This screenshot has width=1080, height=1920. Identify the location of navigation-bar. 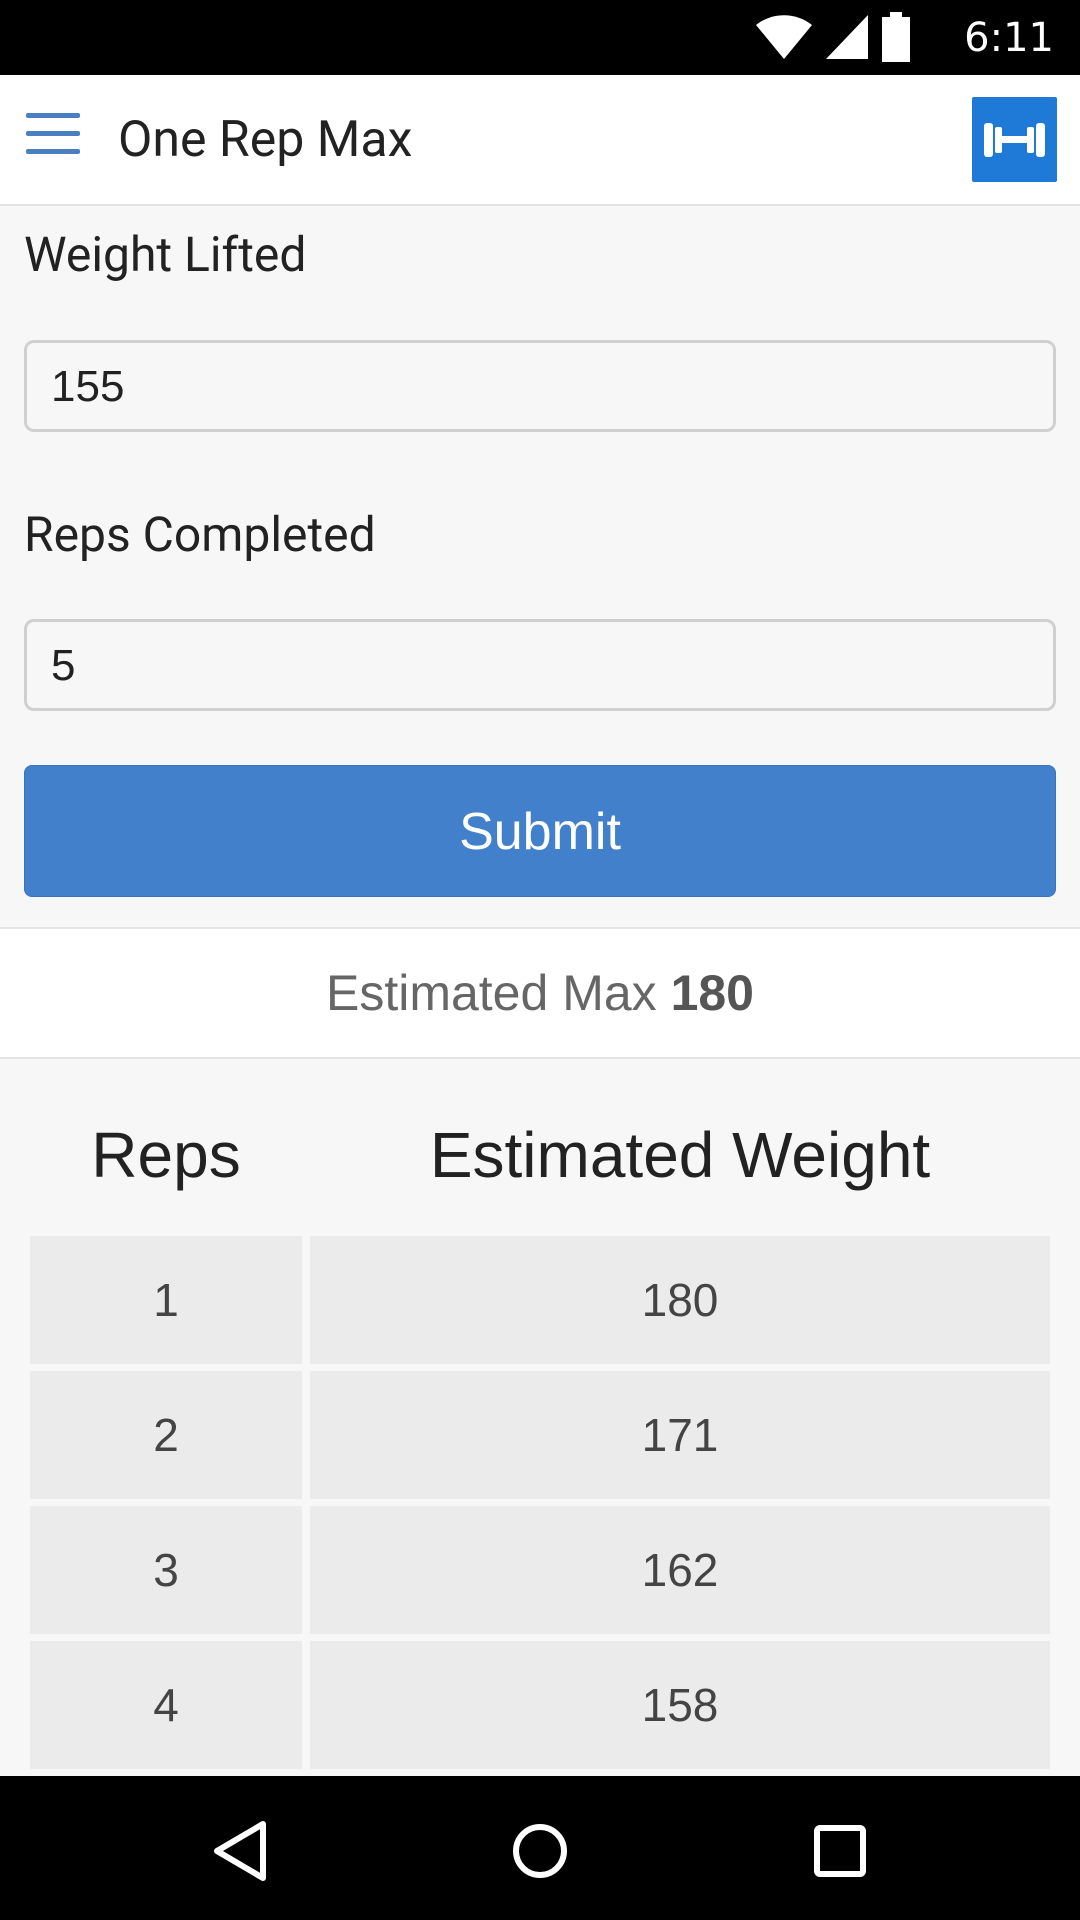
(540, 1848).